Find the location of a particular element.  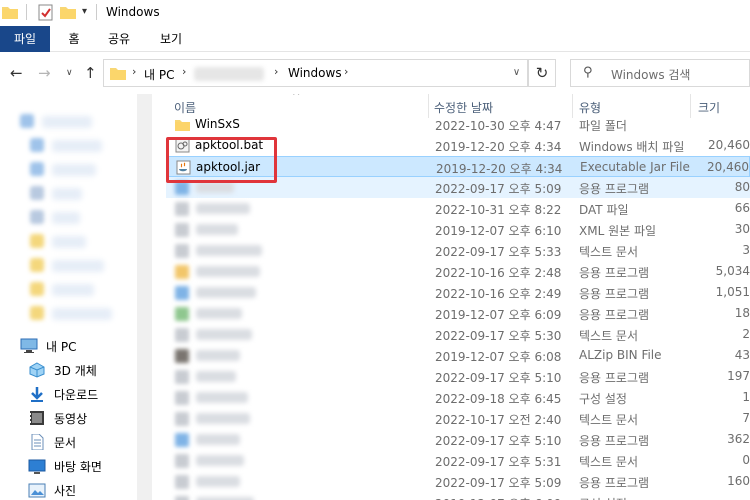

divider is located at coordinates (96, 12).